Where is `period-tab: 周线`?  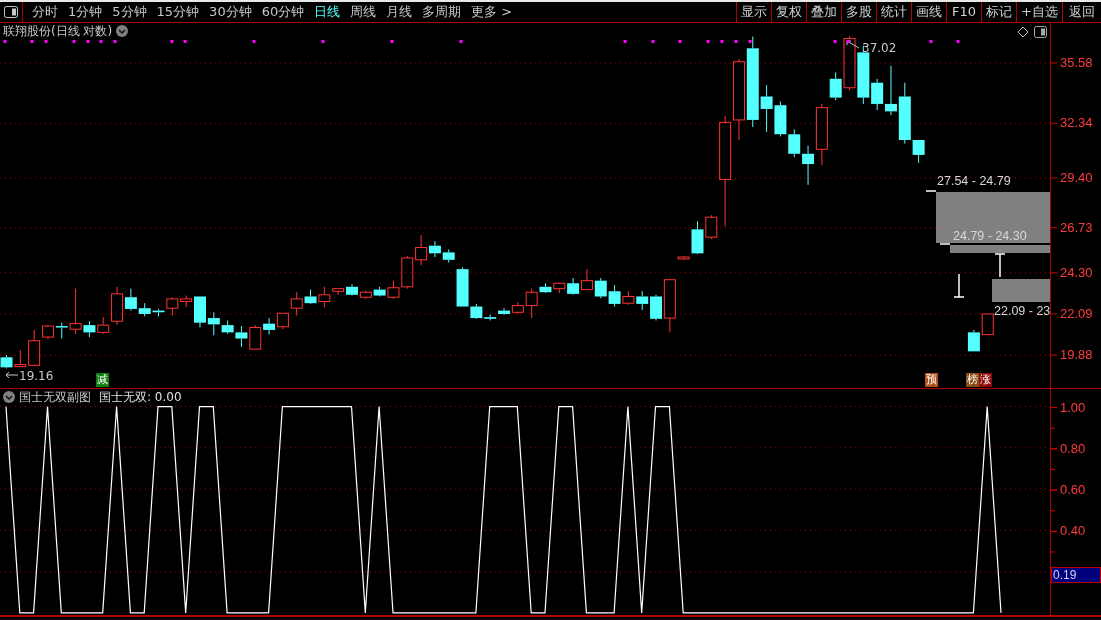 period-tab: 周线 is located at coordinates (363, 12).